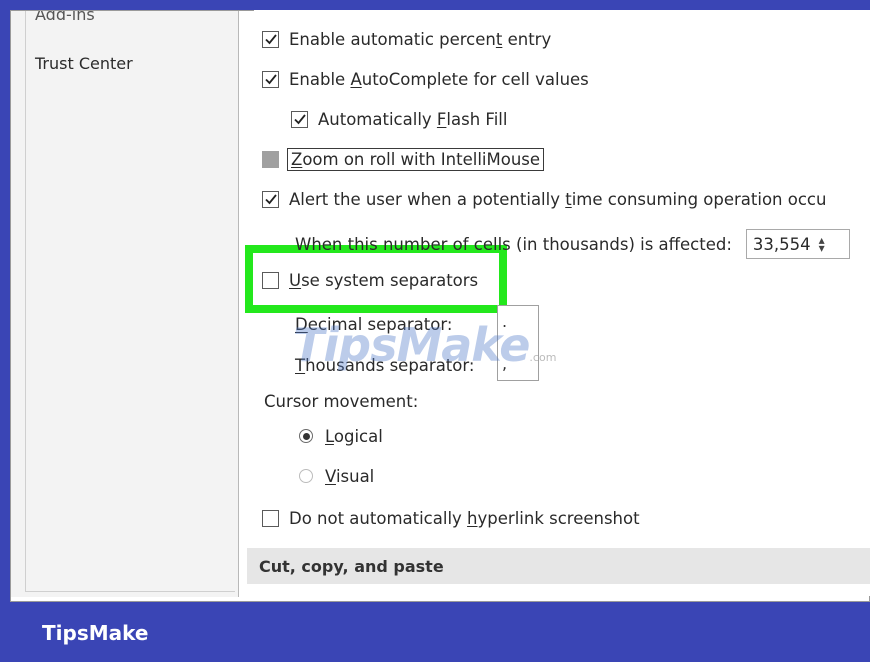 The width and height of the screenshot is (870, 662). I want to click on flash-fill-checkbox, so click(299, 119).